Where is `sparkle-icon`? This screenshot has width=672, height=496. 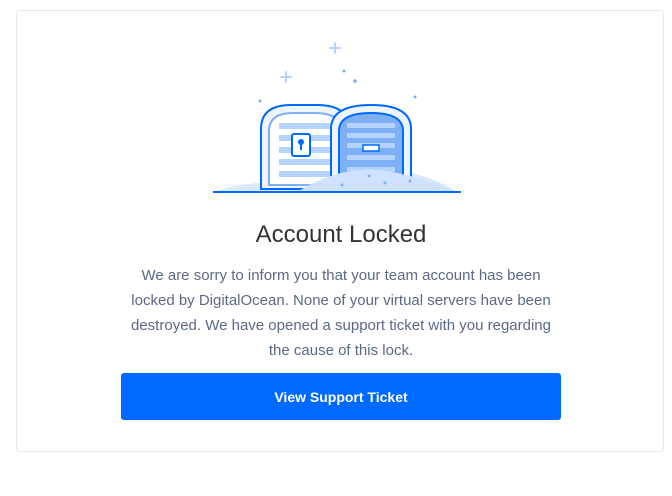 sparkle-icon is located at coordinates (310, 62).